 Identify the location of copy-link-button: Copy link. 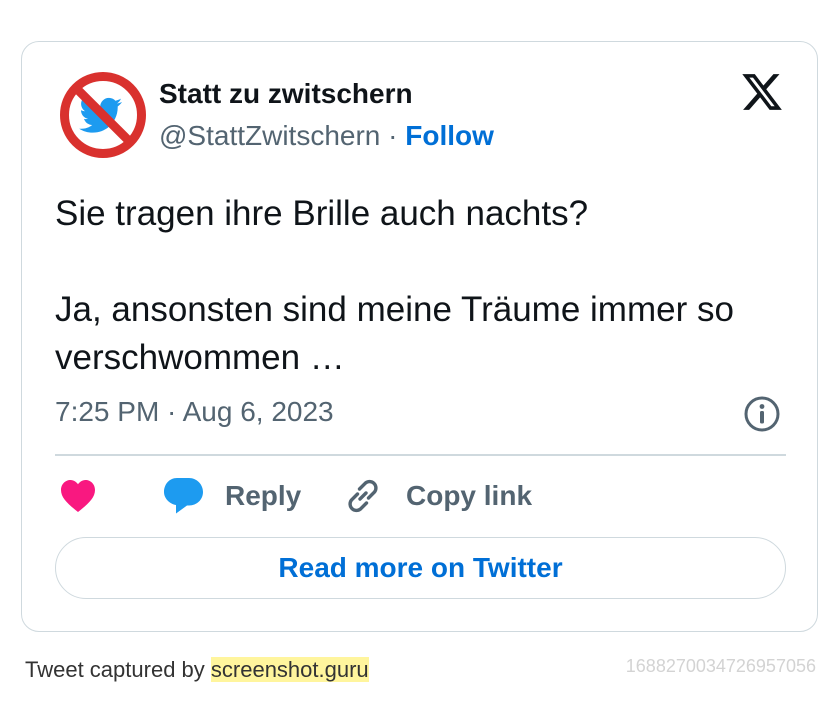
(437, 496).